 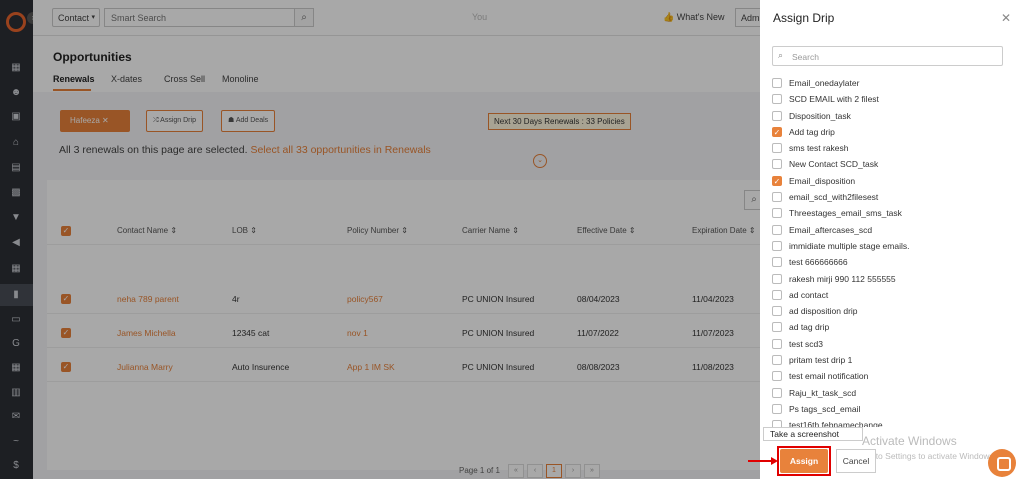 I want to click on drip-list-item: ✓ Email_disposition, so click(x=892, y=181).